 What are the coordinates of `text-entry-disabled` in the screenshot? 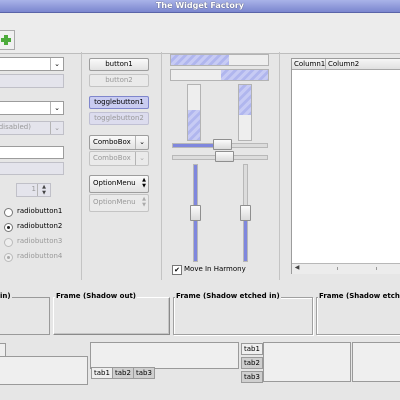 It's located at (32, 168).